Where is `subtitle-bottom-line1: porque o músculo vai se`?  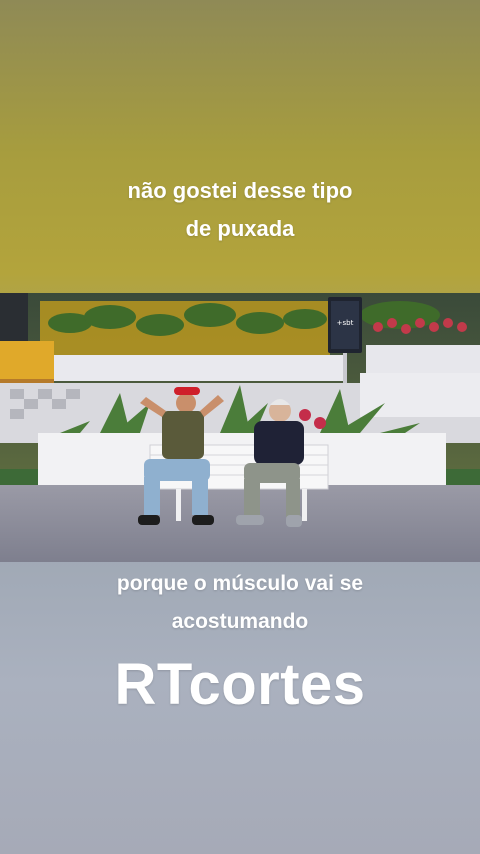 subtitle-bottom-line1: porque o músculo vai se is located at coordinates (240, 583).